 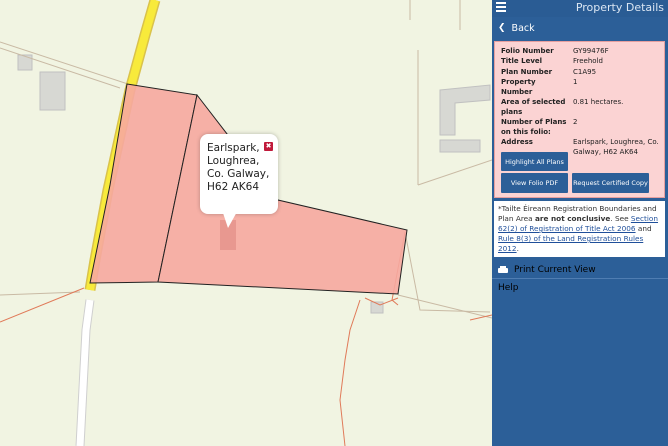 I want to click on popup-tail, so click(x=230, y=219).